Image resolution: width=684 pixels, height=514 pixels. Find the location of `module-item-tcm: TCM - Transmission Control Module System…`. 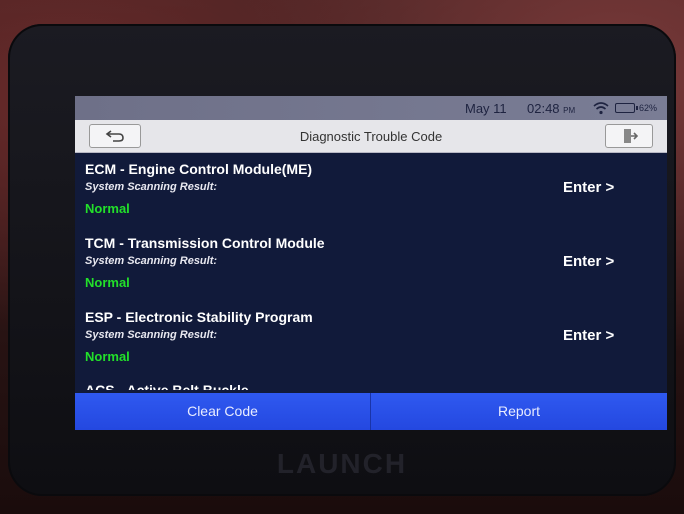

module-item-tcm: TCM - Transmission Control Module System… is located at coordinates (371, 264).